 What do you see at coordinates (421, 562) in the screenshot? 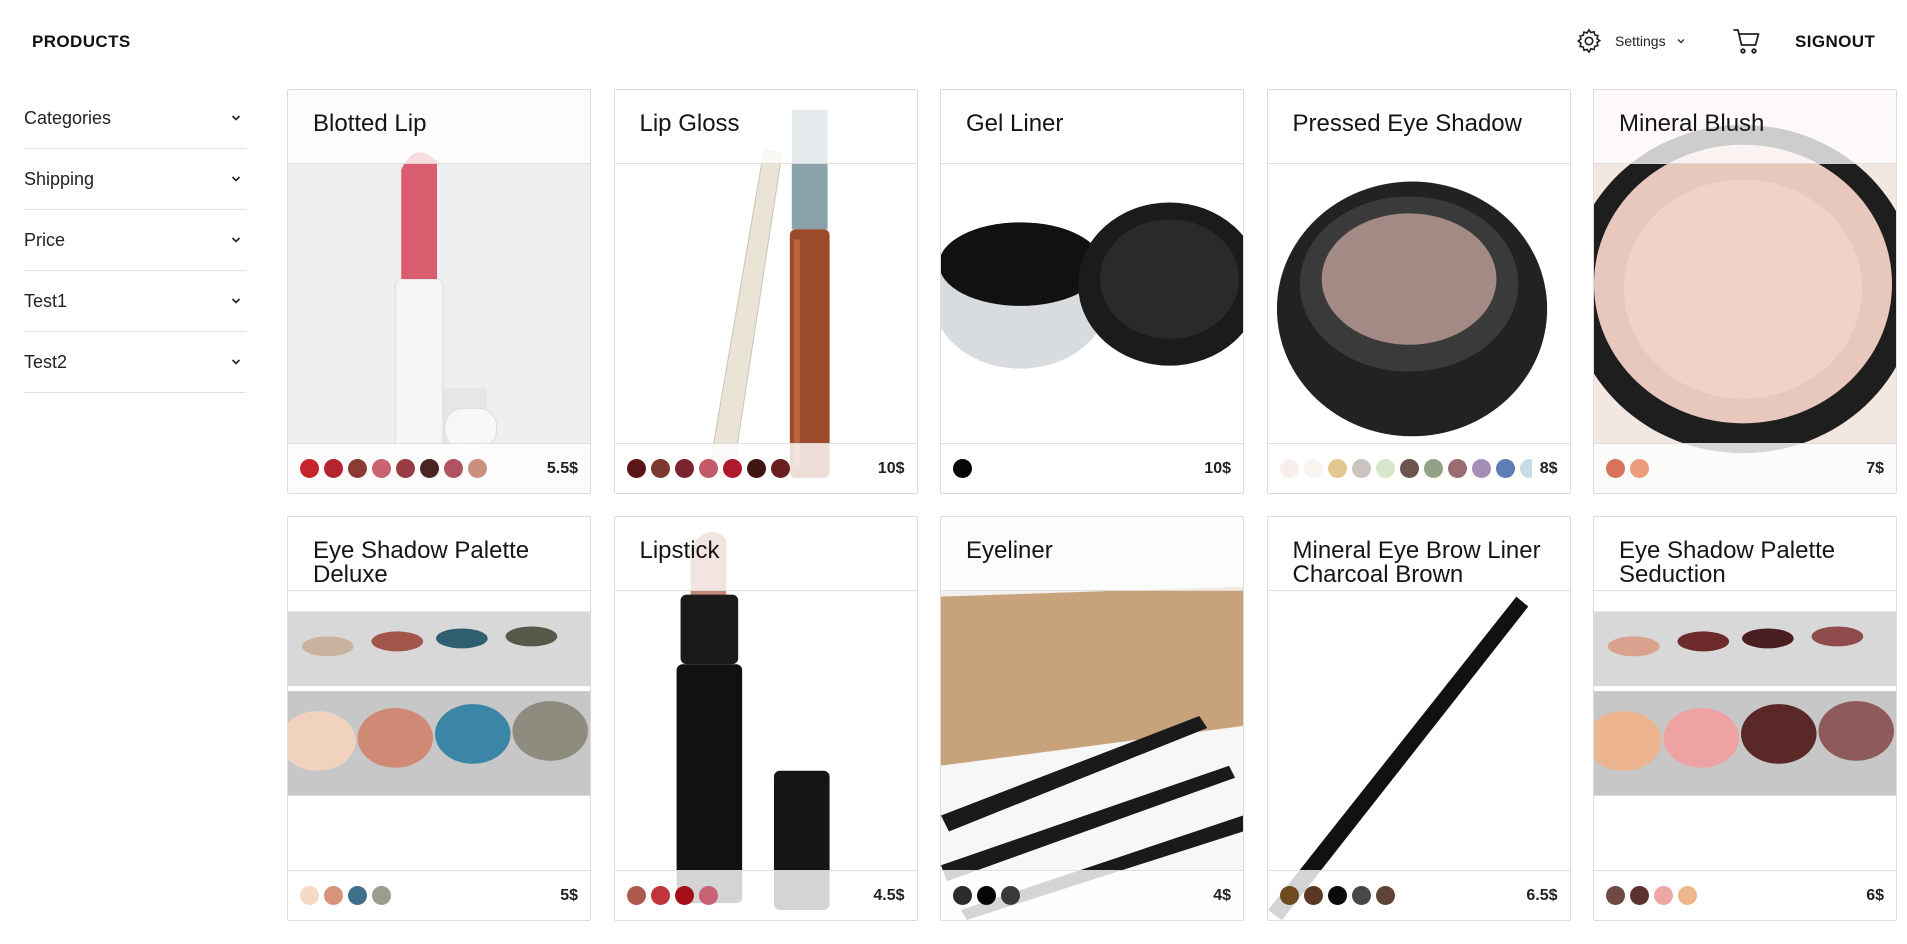
I see `product-title: Eye Shadow Palette Deluxe` at bounding box center [421, 562].